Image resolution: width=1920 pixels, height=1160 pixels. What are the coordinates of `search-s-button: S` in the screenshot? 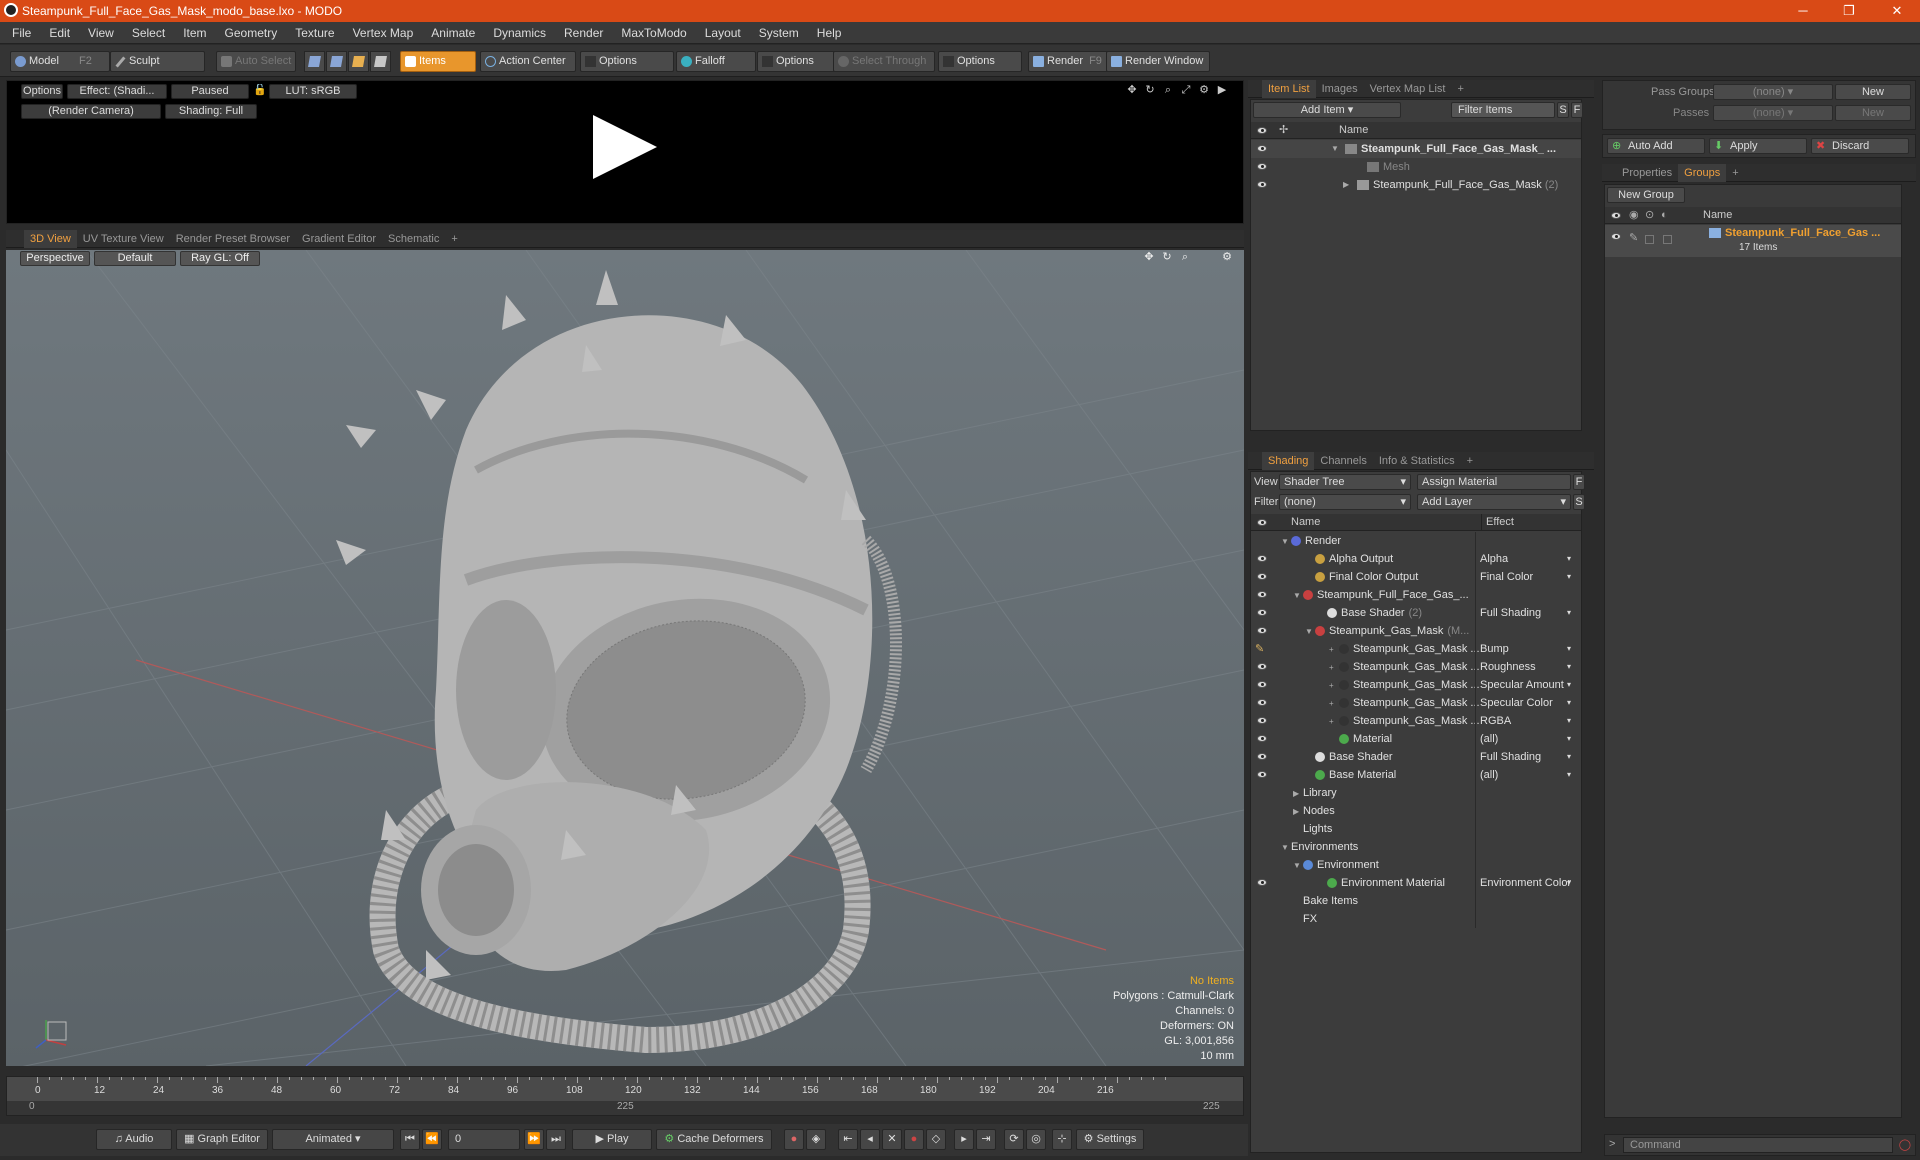 It's located at (1563, 110).